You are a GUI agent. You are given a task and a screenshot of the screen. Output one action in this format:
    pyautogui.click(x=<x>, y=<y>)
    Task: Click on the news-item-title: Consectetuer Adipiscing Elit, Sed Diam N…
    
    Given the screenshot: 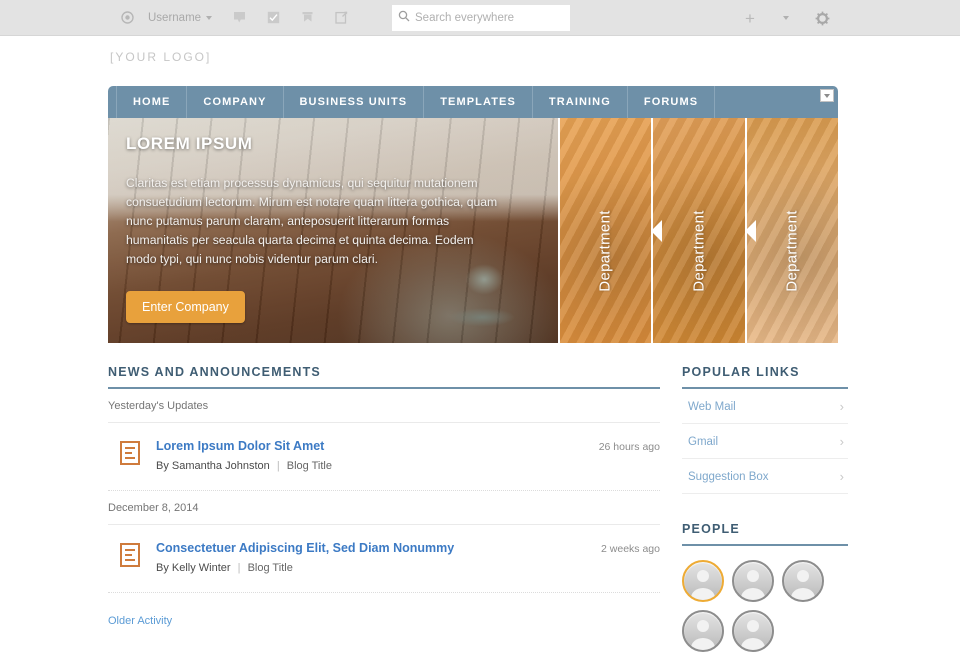 What is the action you would take?
    pyautogui.click(x=408, y=548)
    